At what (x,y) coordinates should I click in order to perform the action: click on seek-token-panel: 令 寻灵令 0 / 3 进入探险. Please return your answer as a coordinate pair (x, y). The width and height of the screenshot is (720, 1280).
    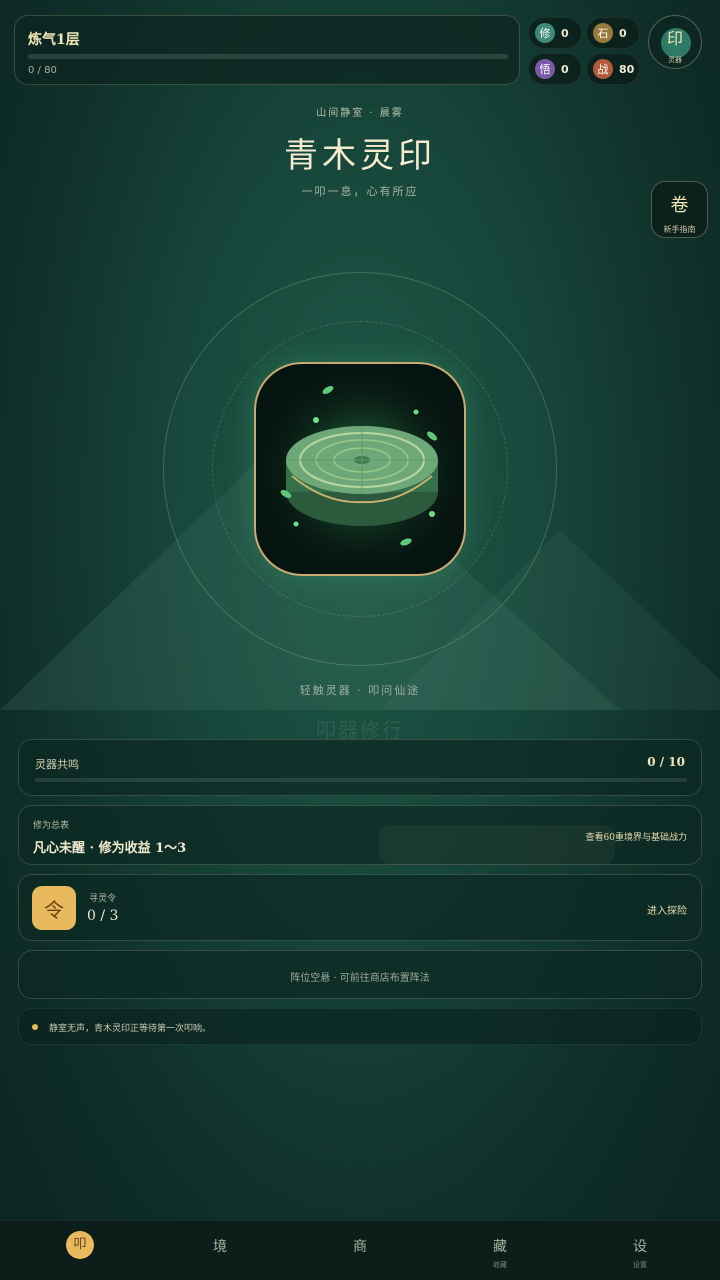
    Looking at the image, I should click on (360, 907).